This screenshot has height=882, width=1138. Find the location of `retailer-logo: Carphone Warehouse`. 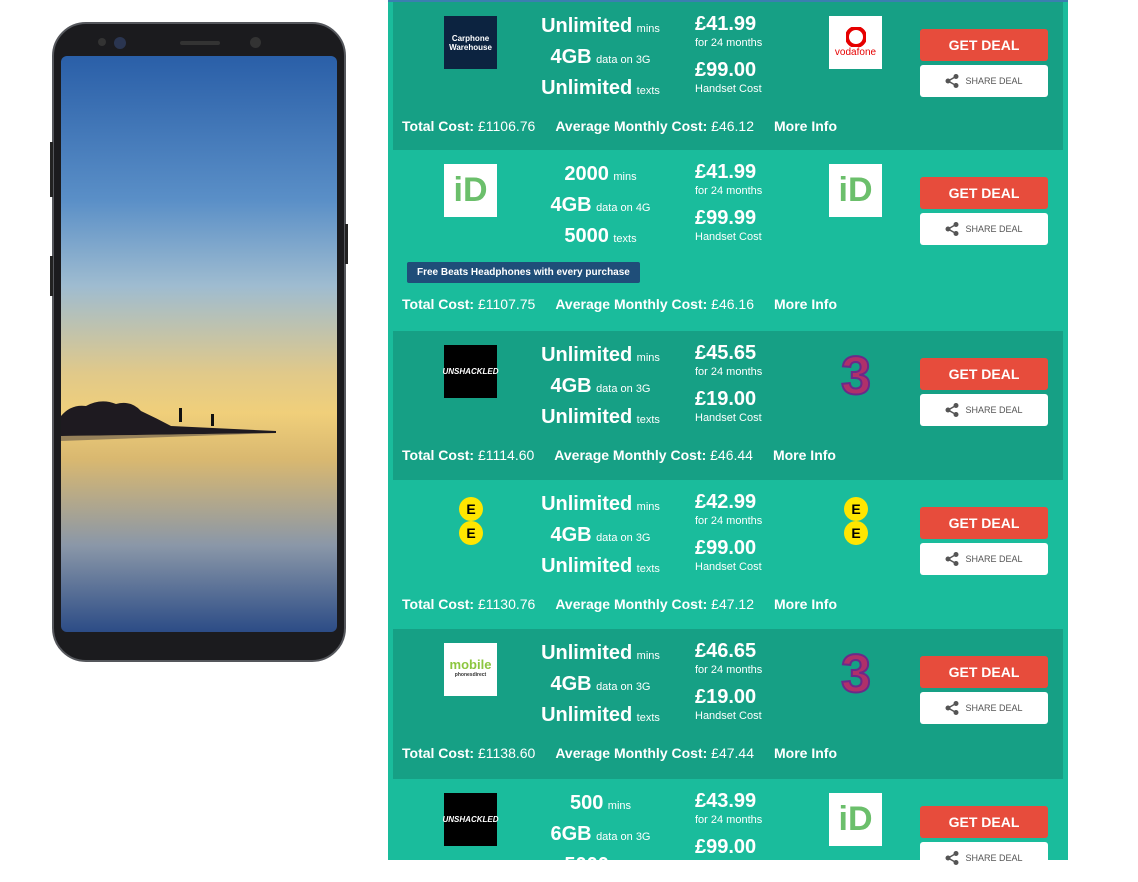

retailer-logo: Carphone Warehouse is located at coordinates (470, 42).